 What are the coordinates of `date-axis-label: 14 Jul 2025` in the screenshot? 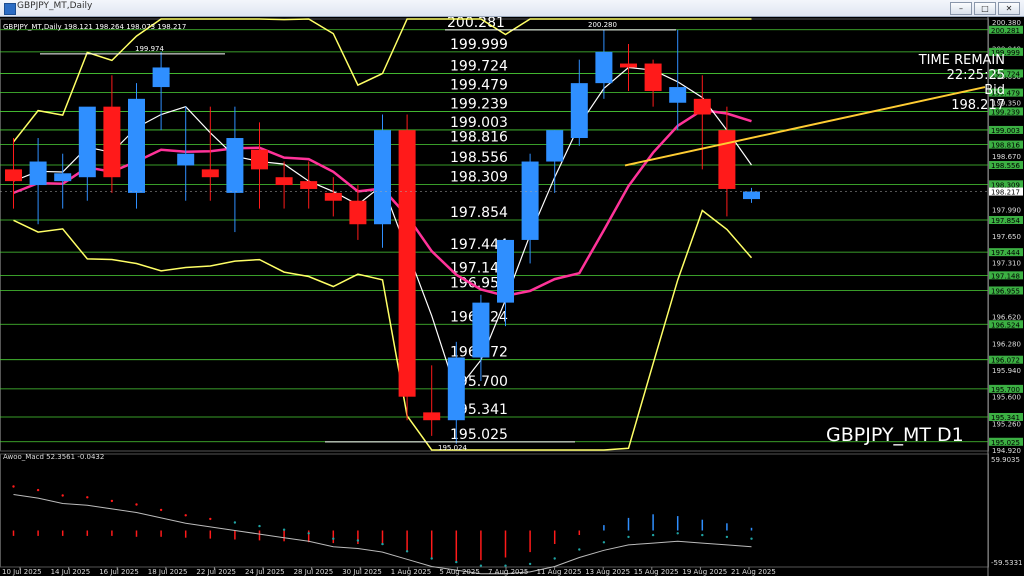 It's located at (71, 572).